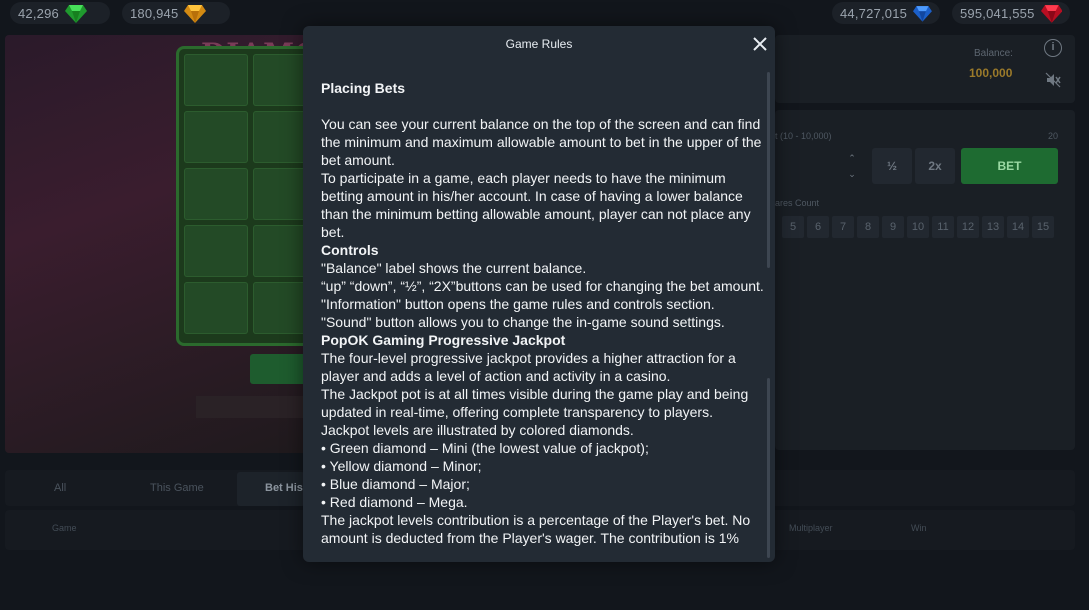  What do you see at coordinates (544, 13) in the screenshot?
I see `jackpot-bar: 42,296 180,945 44,727,015 595,041,555` at bounding box center [544, 13].